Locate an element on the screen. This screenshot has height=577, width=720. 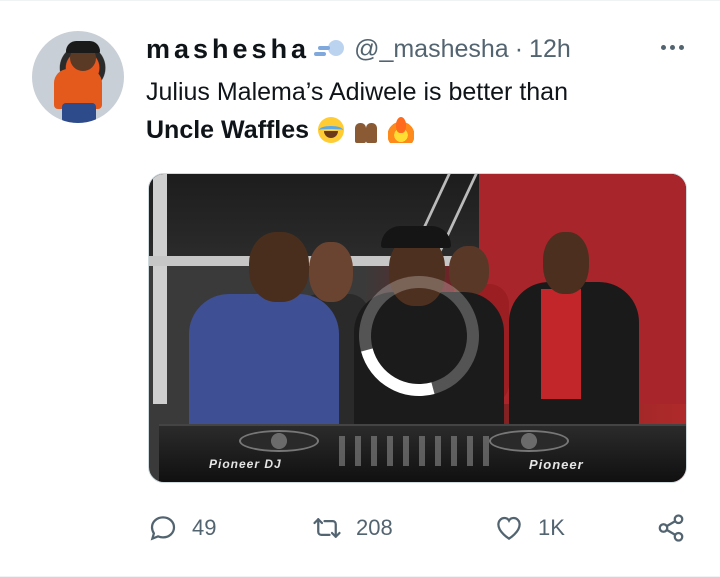
avatar-legs is located at coordinates (79, 113).